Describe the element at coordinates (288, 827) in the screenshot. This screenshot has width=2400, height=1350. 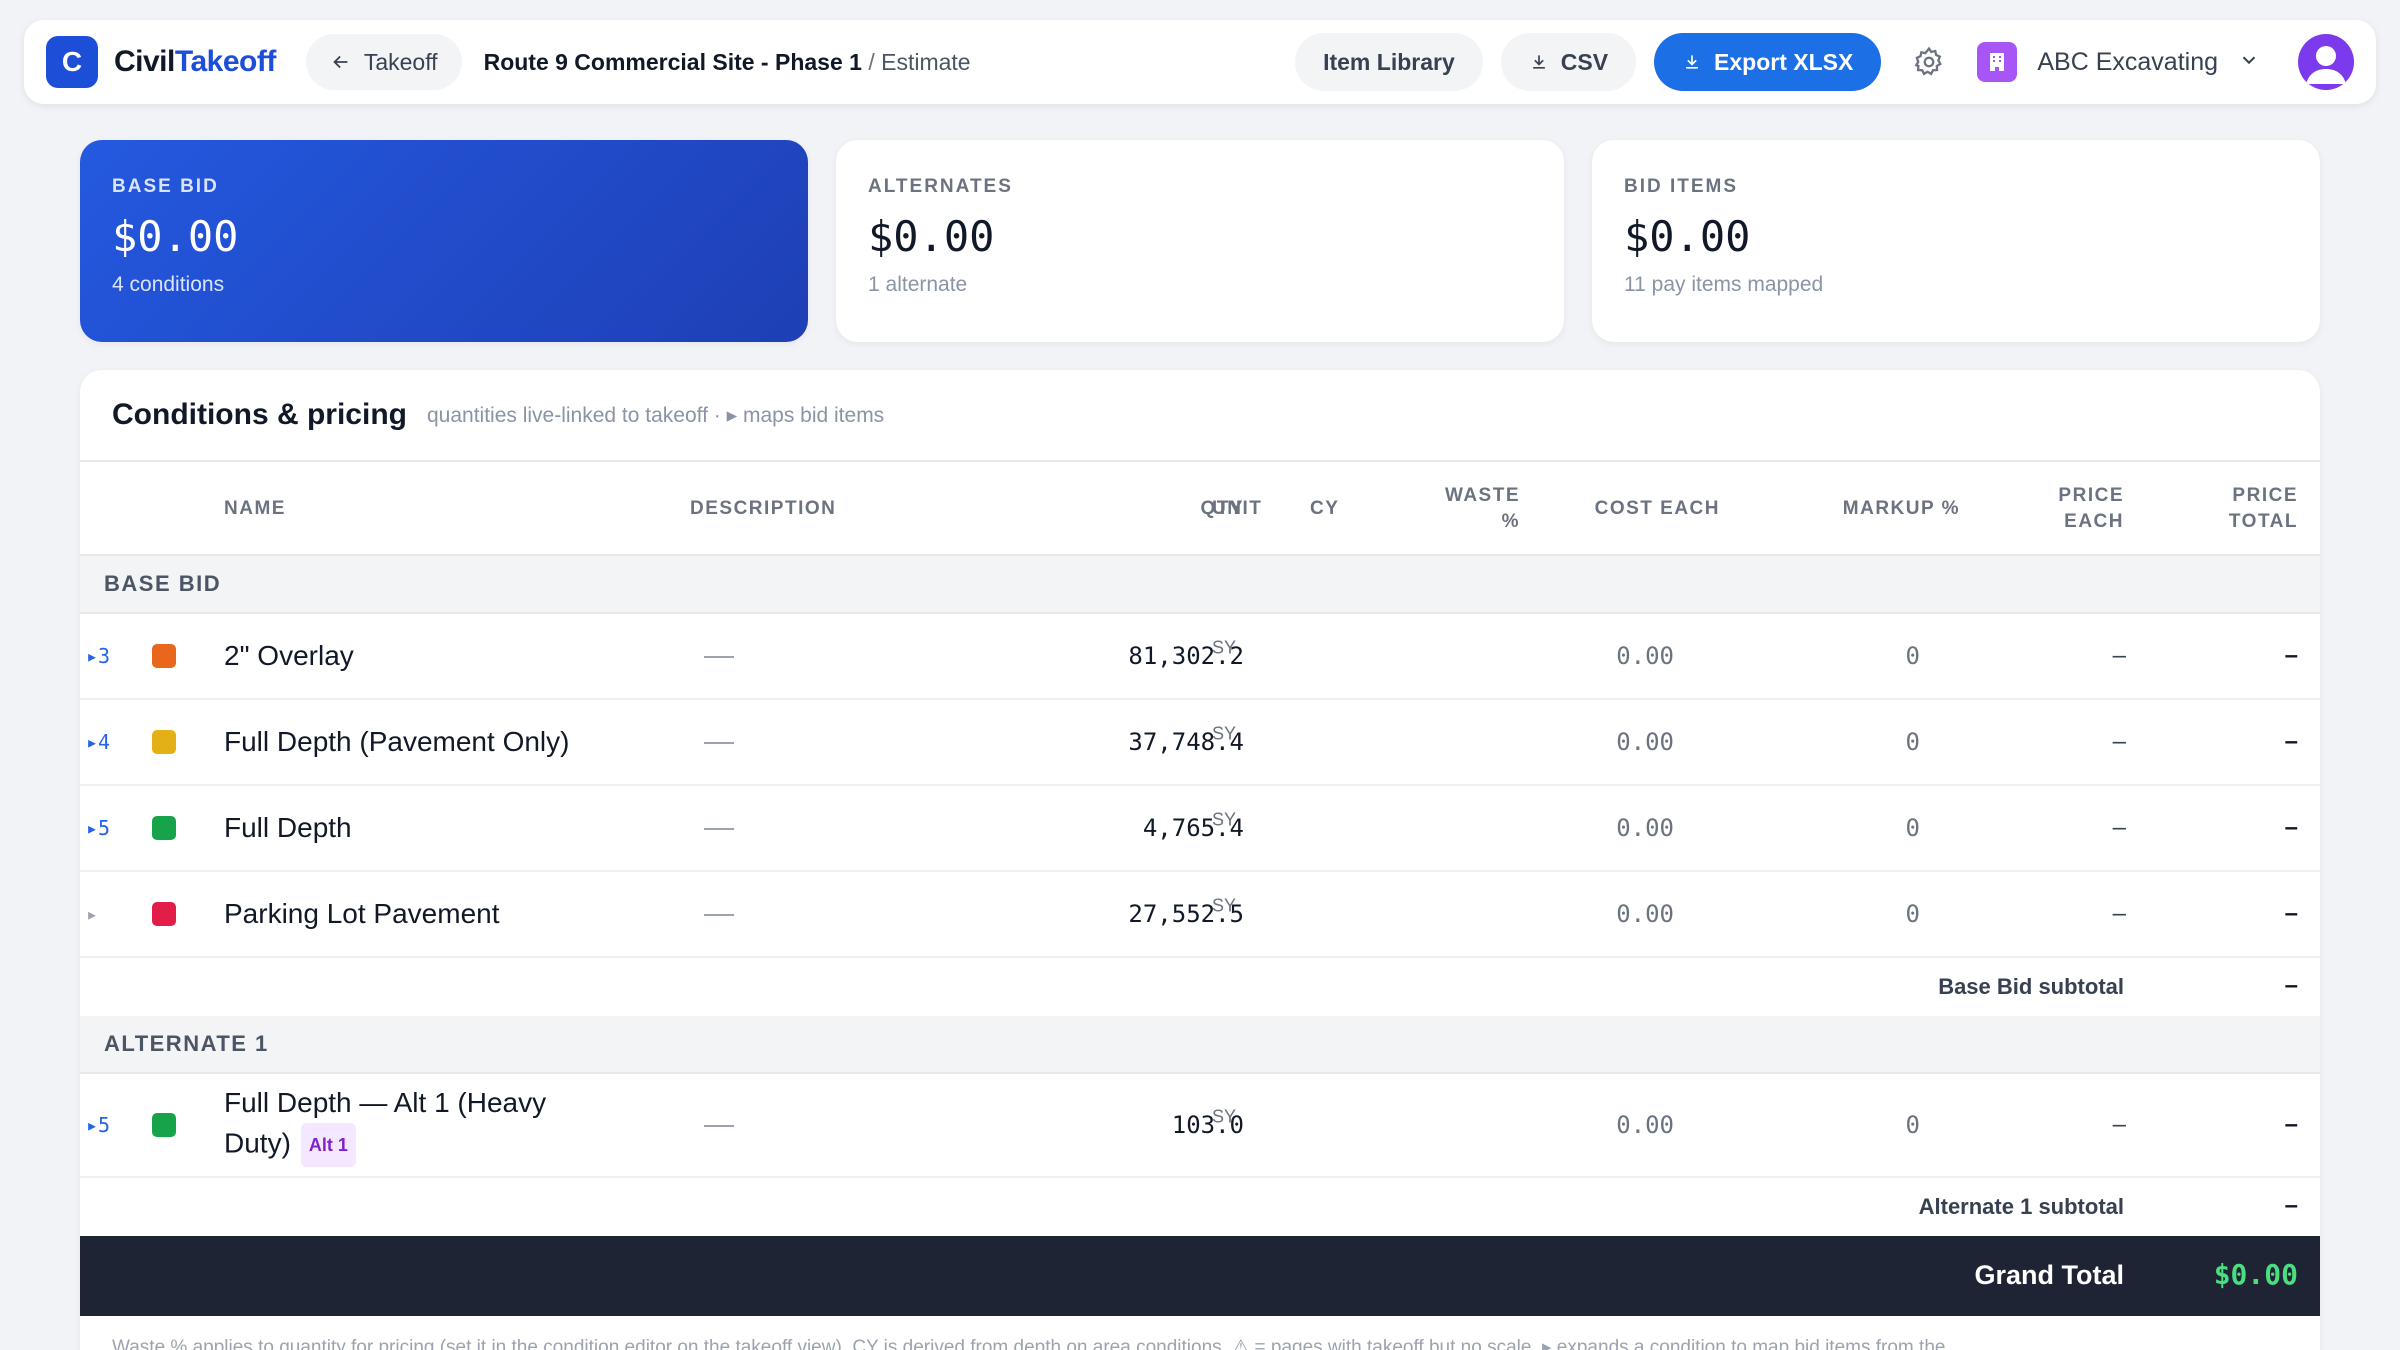
I see `condition-name: Full Depth` at that location.